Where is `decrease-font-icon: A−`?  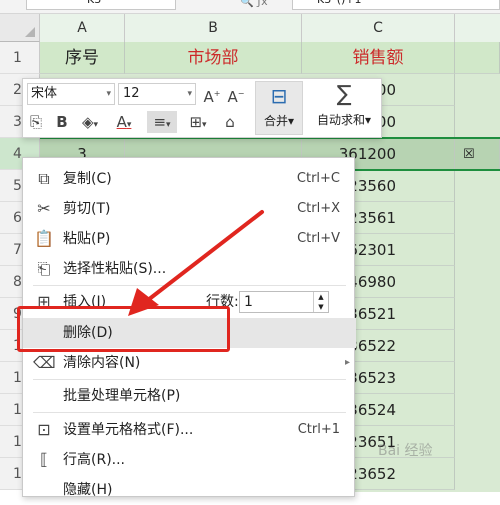 decrease-font-icon: A− is located at coordinates (236, 94).